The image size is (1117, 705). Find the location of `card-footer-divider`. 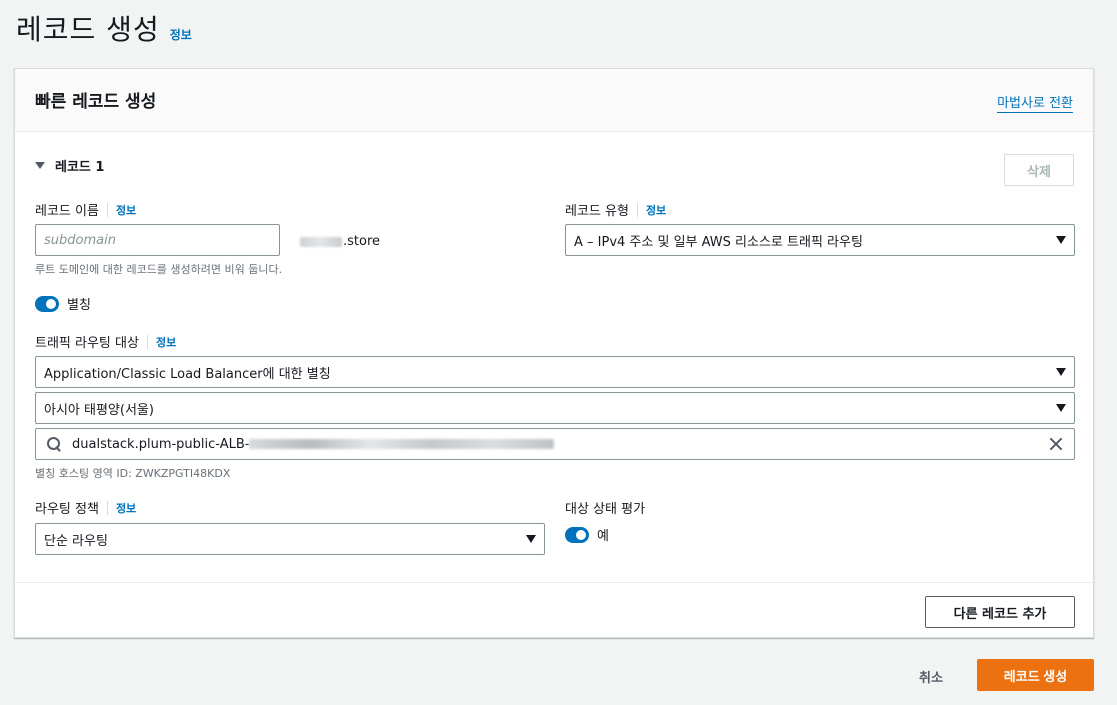

card-footer-divider is located at coordinates (554, 582).